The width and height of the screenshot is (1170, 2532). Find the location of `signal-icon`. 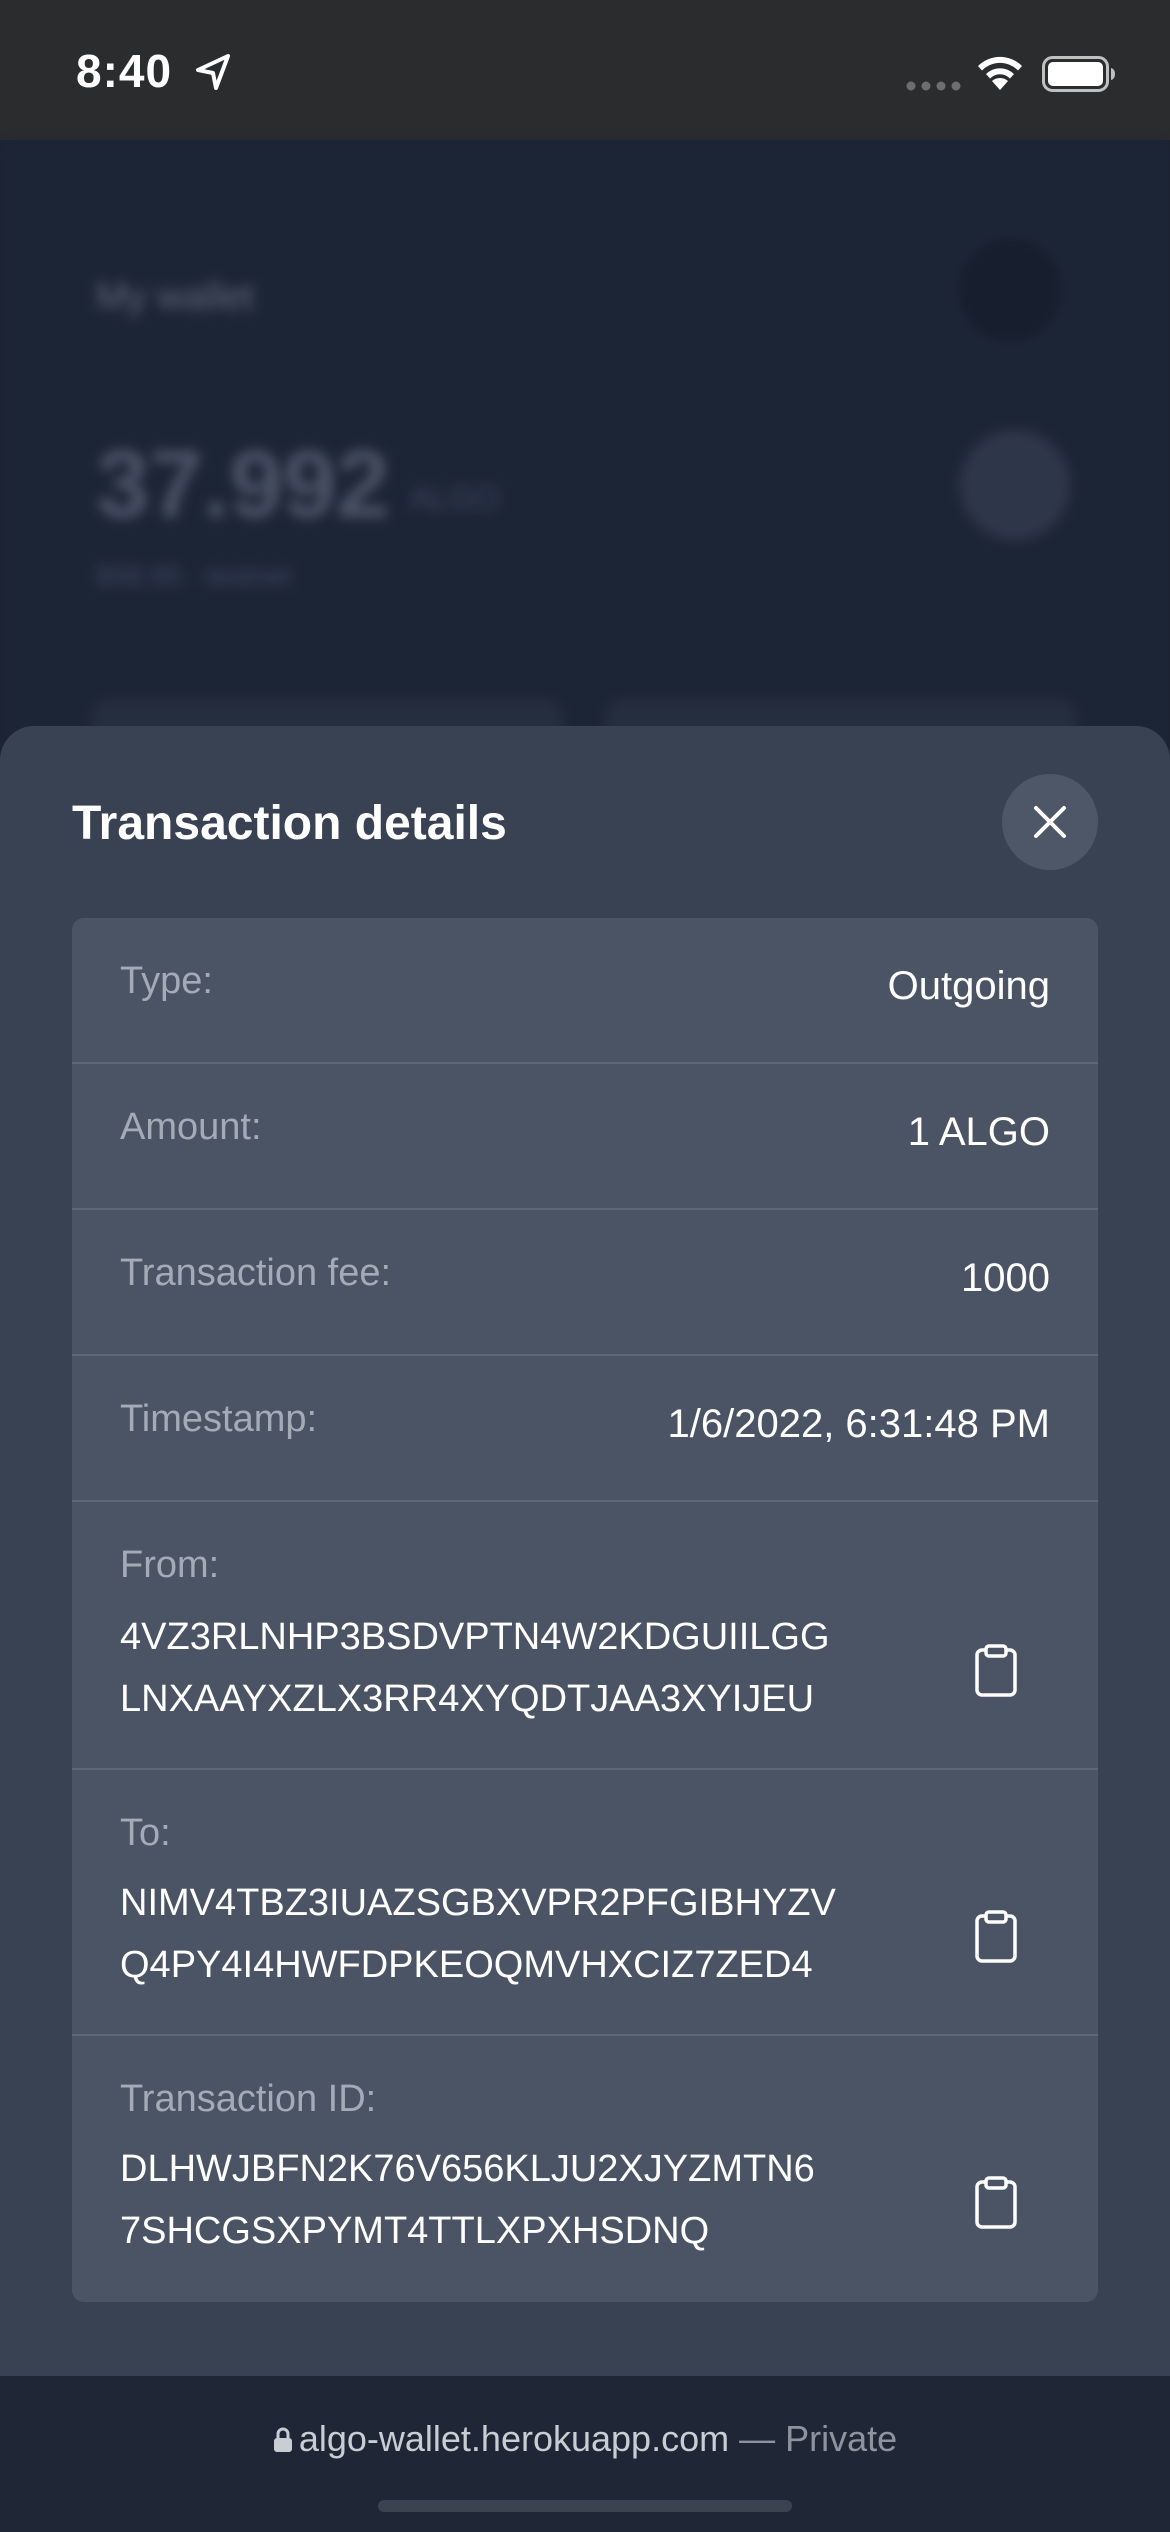

signal-icon is located at coordinates (933, 86).